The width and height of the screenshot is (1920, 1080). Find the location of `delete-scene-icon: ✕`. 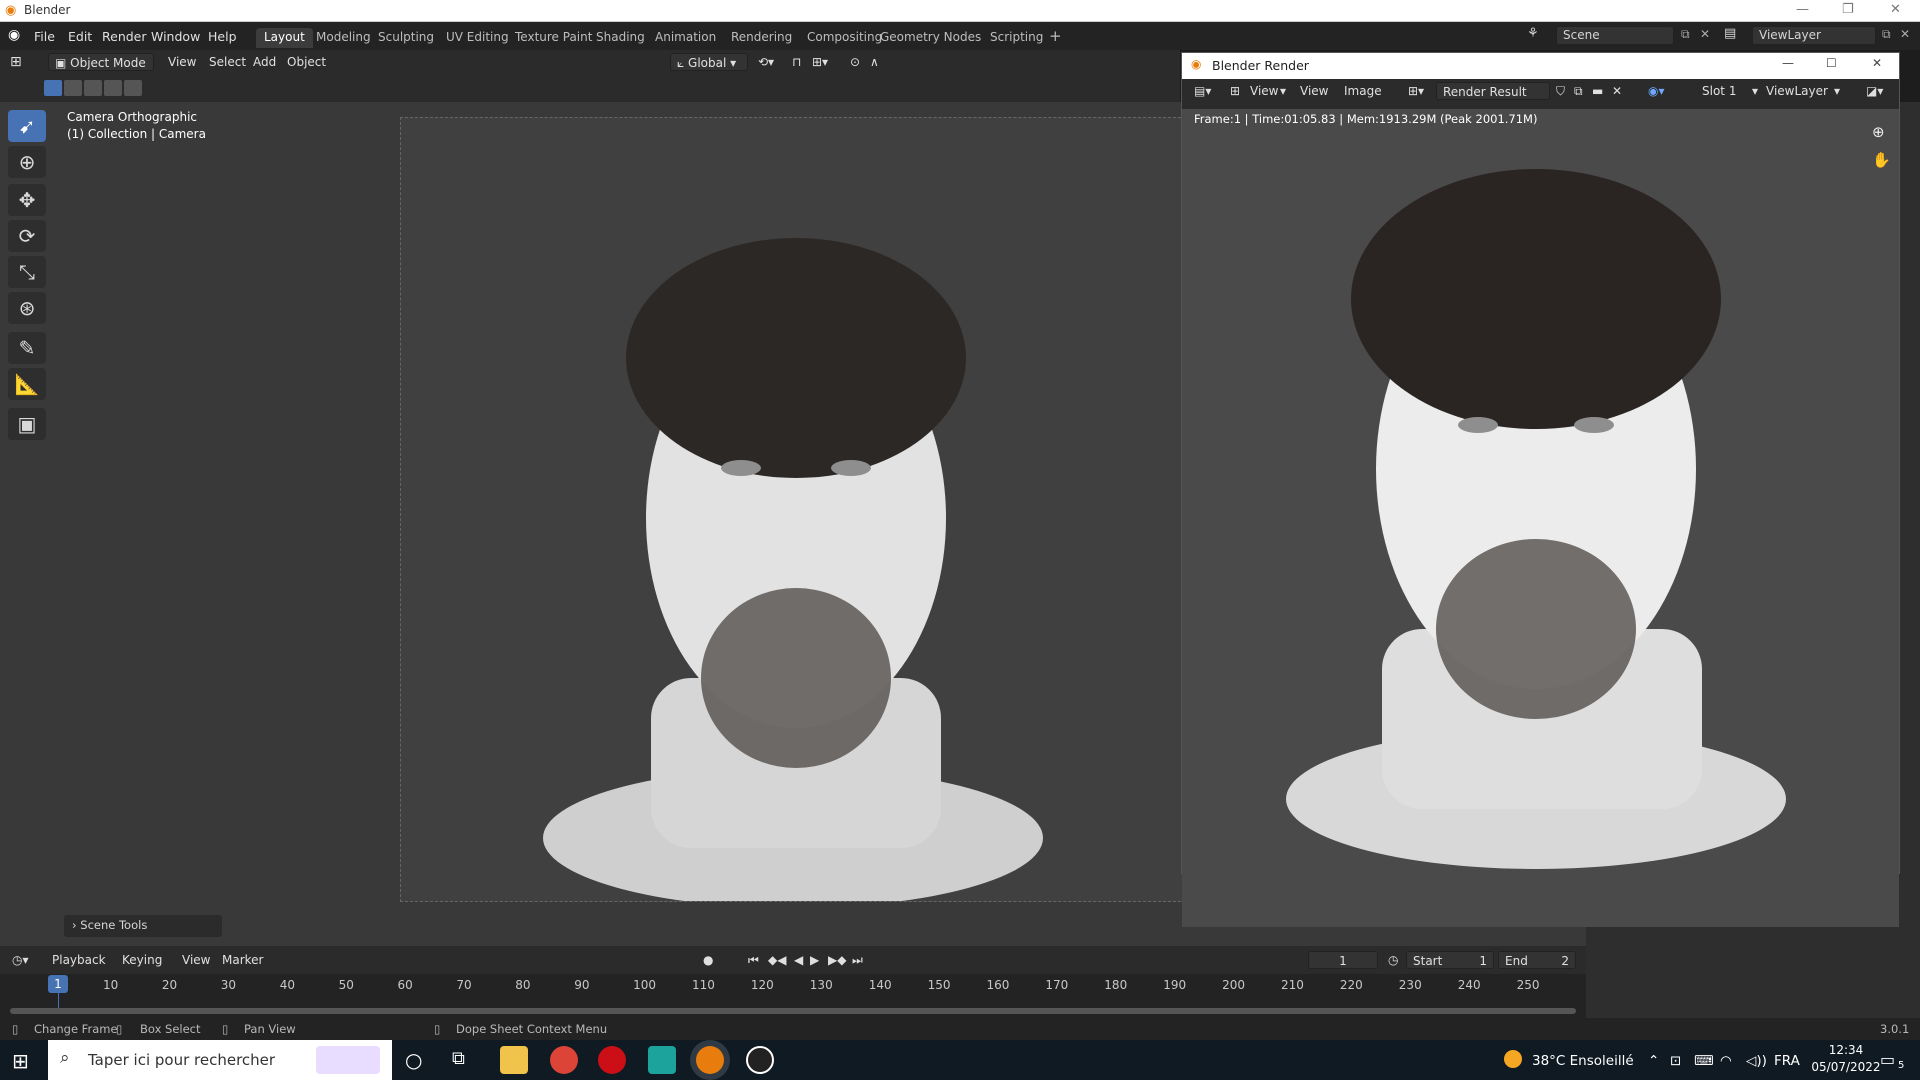

delete-scene-icon: ✕ is located at coordinates (1705, 34).